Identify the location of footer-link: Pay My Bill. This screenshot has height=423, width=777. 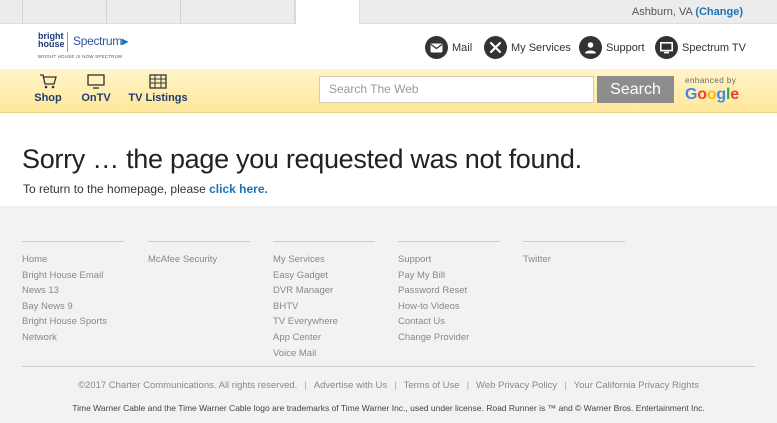
(449, 276).